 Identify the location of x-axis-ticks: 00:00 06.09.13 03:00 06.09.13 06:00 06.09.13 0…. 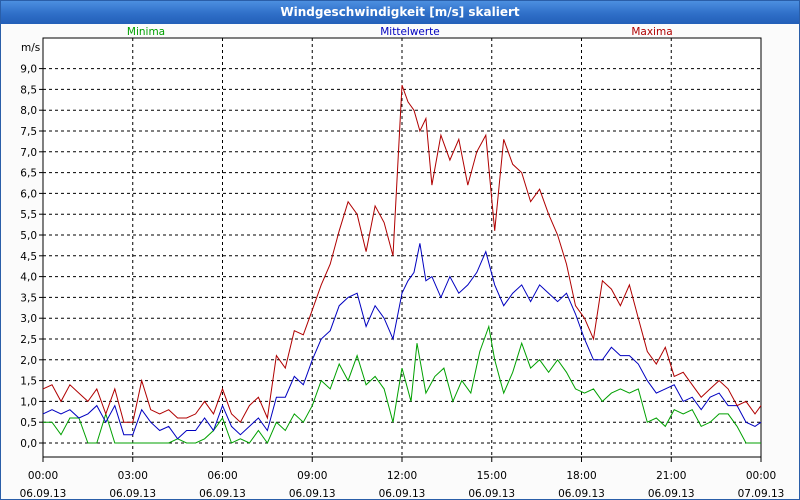
(402, 478).